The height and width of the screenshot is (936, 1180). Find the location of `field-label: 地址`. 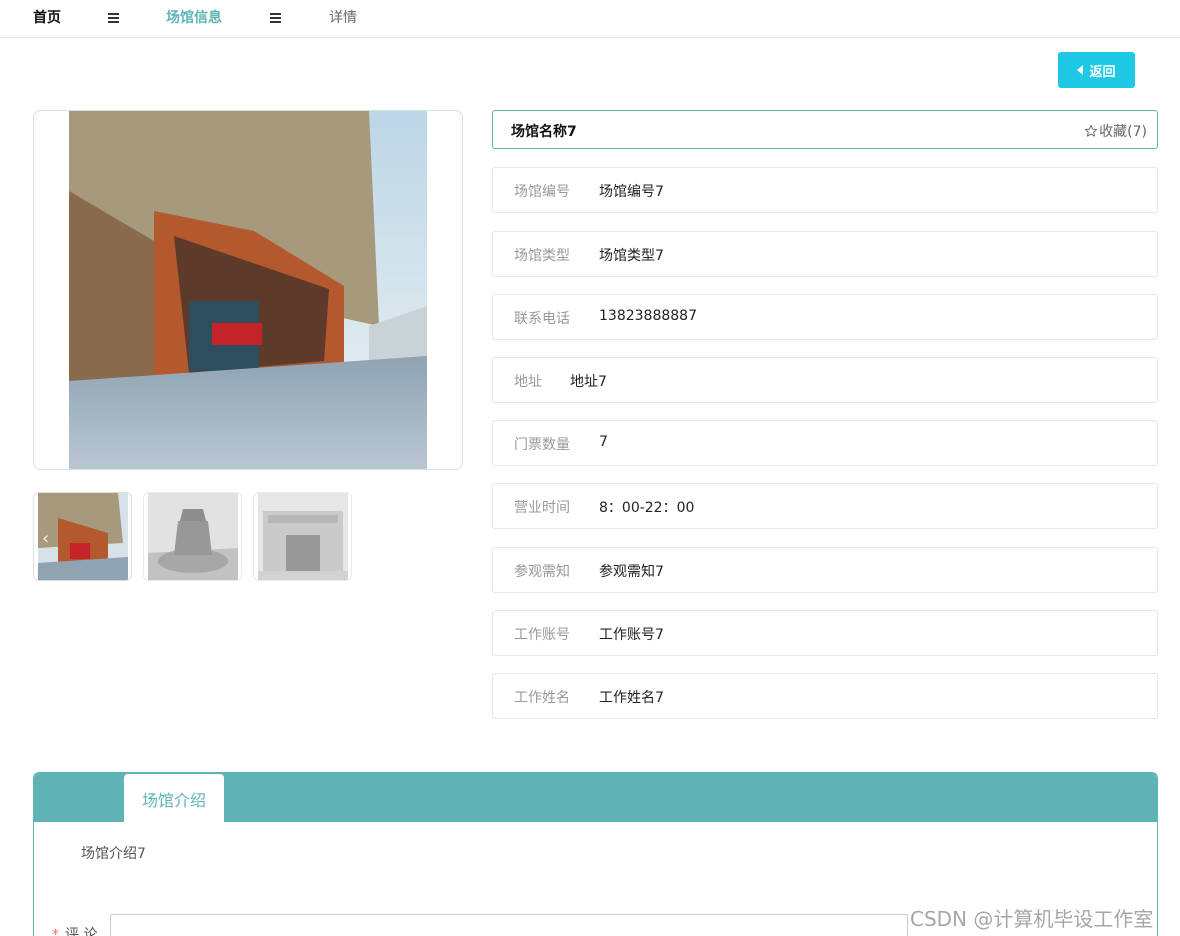

field-label: 地址 is located at coordinates (528, 382).